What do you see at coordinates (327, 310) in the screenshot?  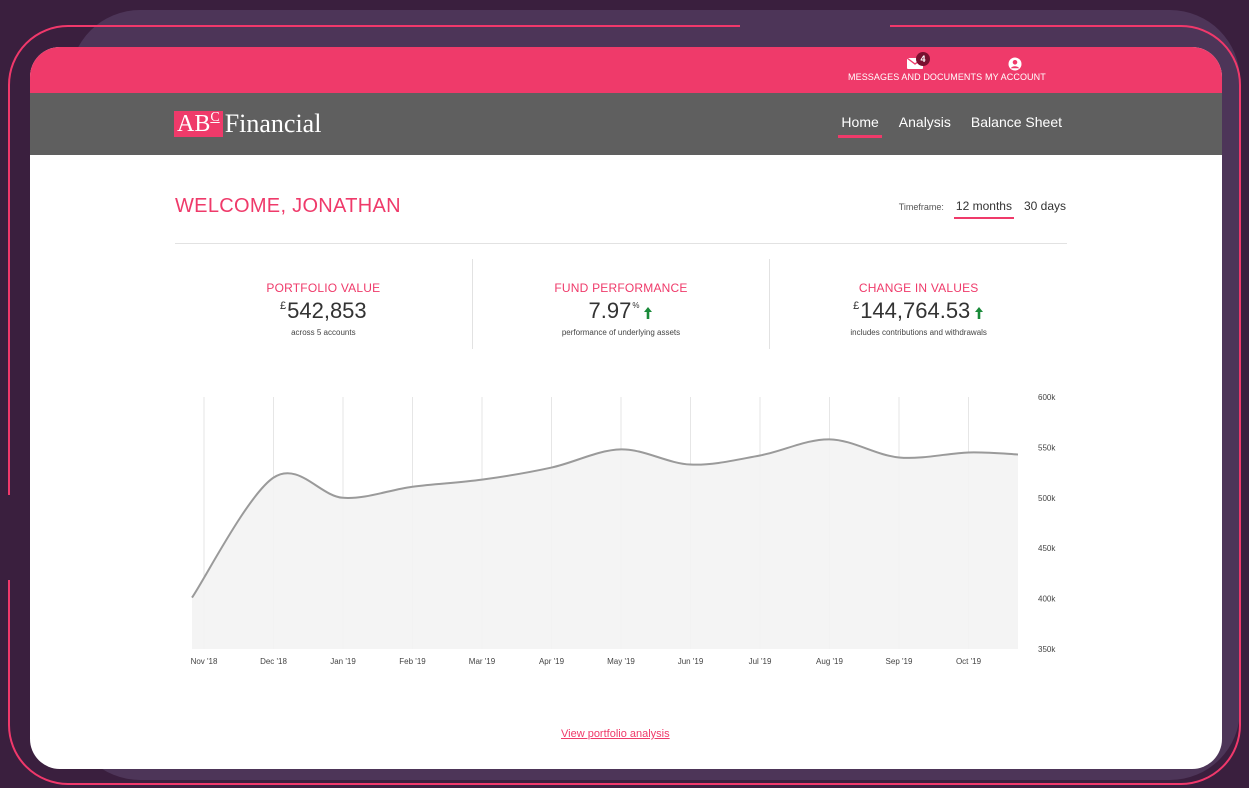 I see `stat-number: 542,853` at bounding box center [327, 310].